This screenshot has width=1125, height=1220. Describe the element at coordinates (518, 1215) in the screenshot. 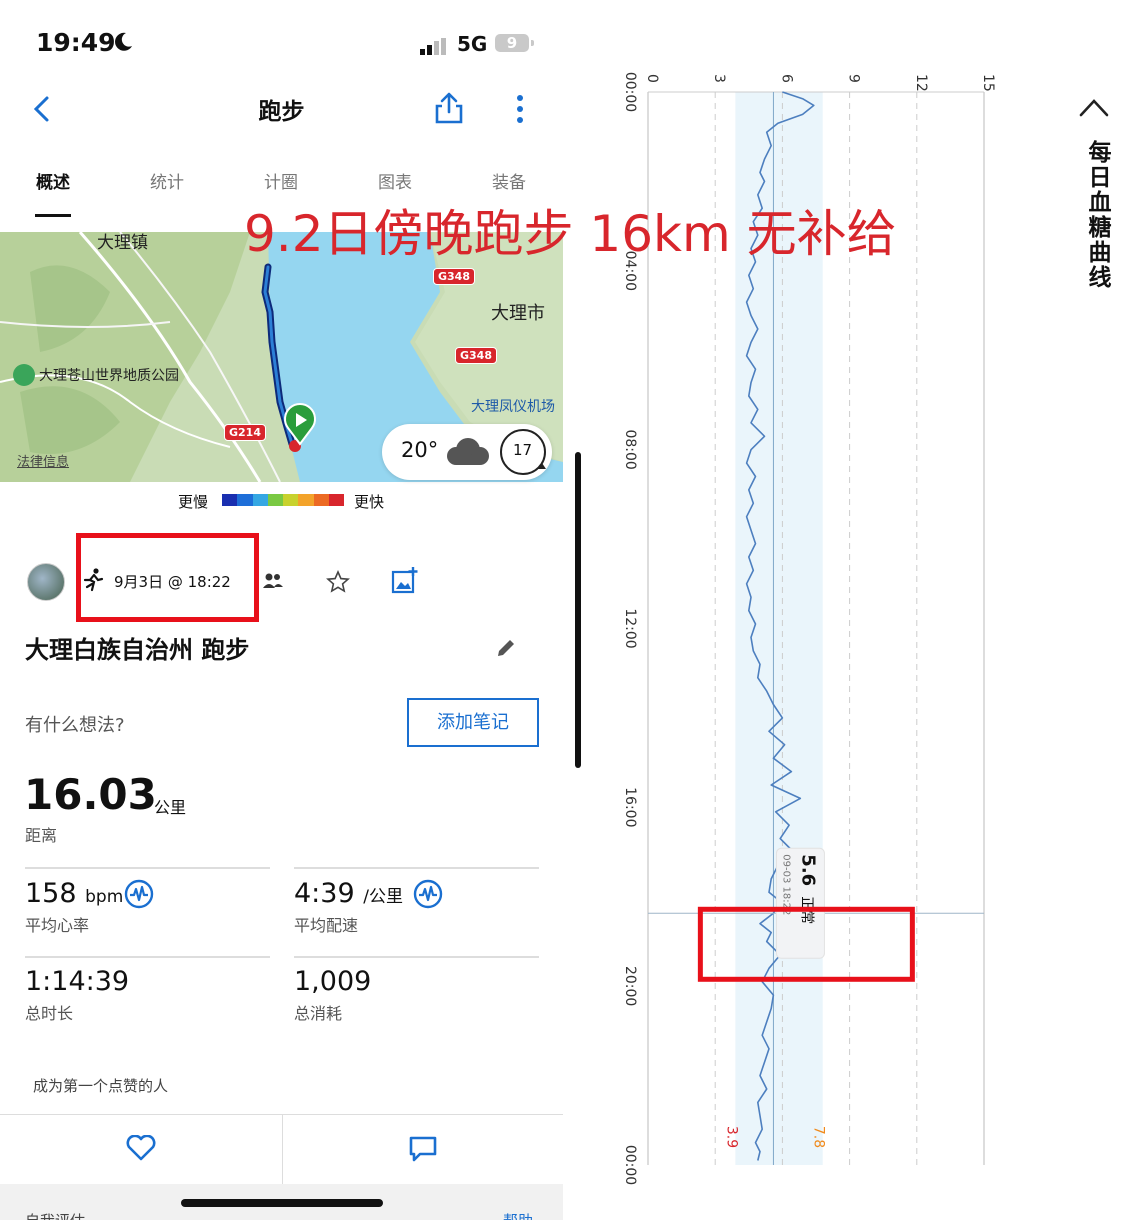

I see `help-link: 帮助` at that location.